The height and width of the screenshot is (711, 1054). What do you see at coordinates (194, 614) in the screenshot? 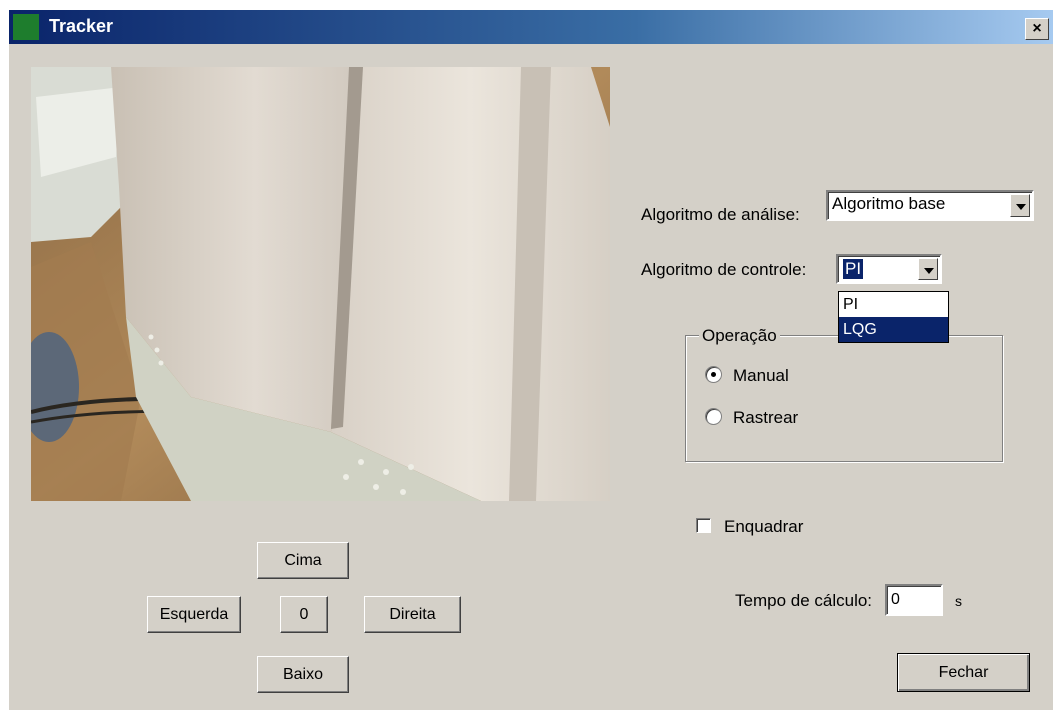
I see `left-button: Esquerda` at bounding box center [194, 614].